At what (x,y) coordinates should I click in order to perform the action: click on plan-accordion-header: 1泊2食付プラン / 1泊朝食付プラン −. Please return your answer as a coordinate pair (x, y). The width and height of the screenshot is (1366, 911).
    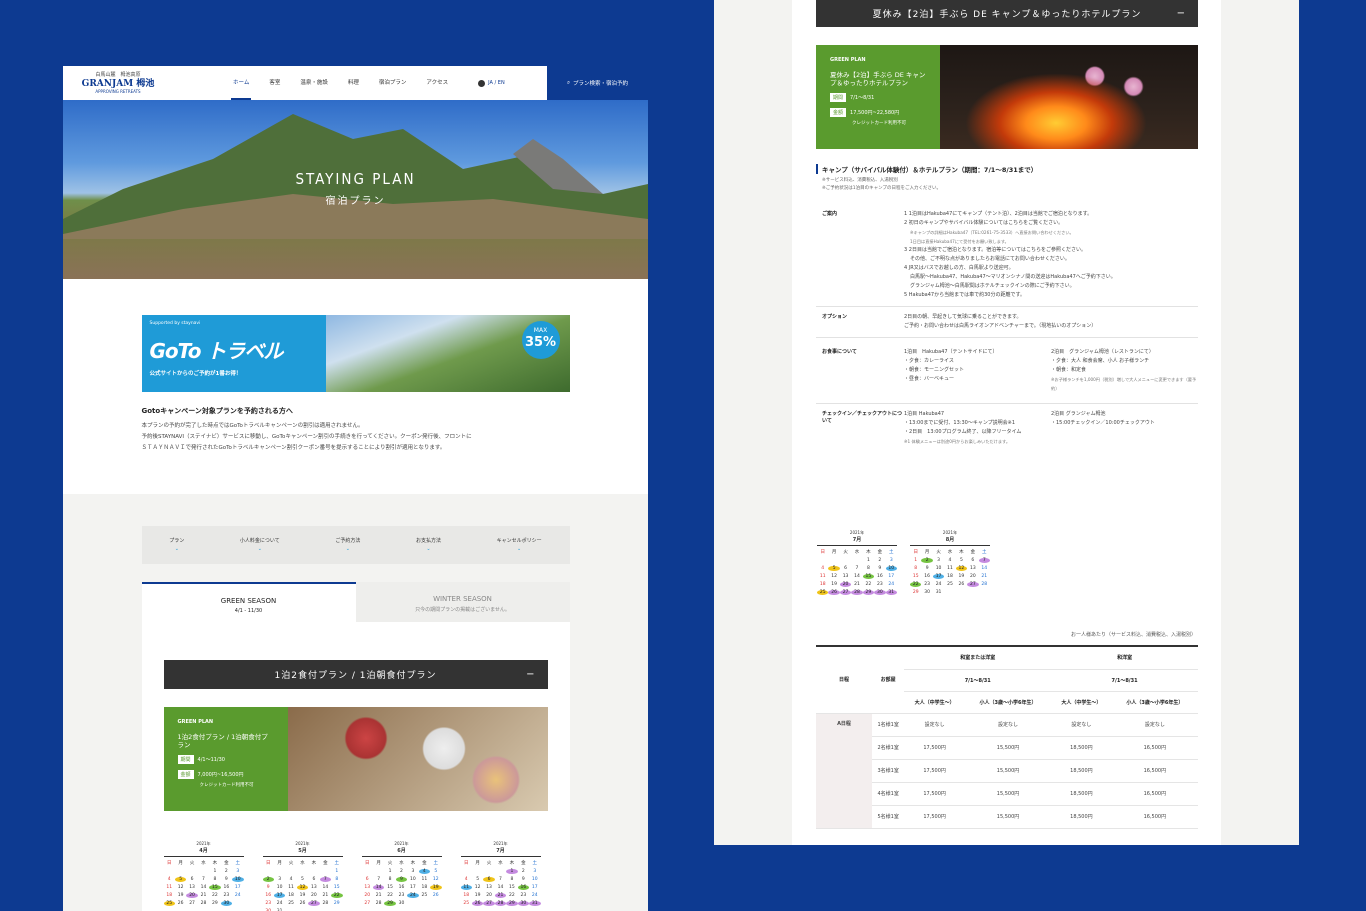
    Looking at the image, I should click on (355, 674).